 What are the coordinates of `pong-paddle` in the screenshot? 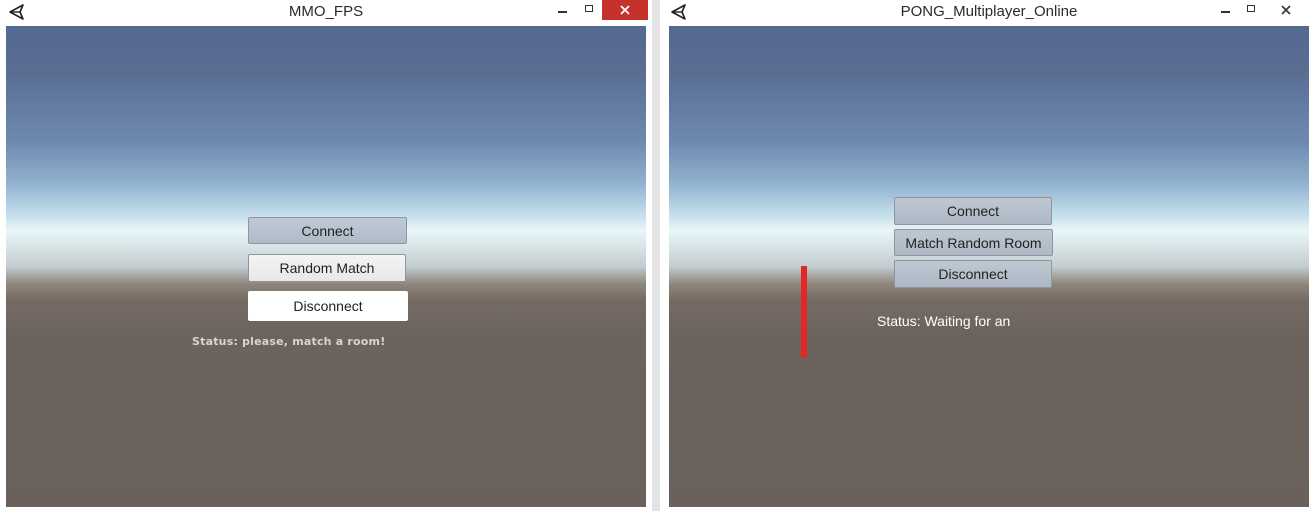 It's located at (804, 312).